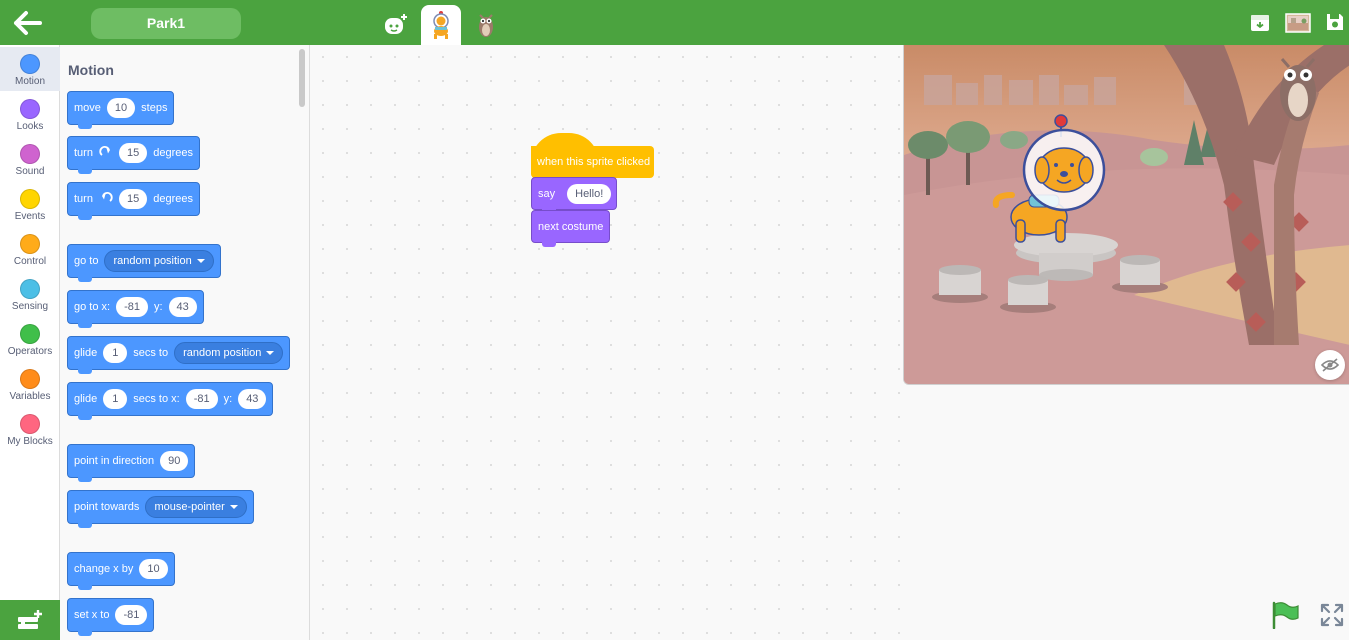  I want to click on add-extension-icon, so click(30, 619).